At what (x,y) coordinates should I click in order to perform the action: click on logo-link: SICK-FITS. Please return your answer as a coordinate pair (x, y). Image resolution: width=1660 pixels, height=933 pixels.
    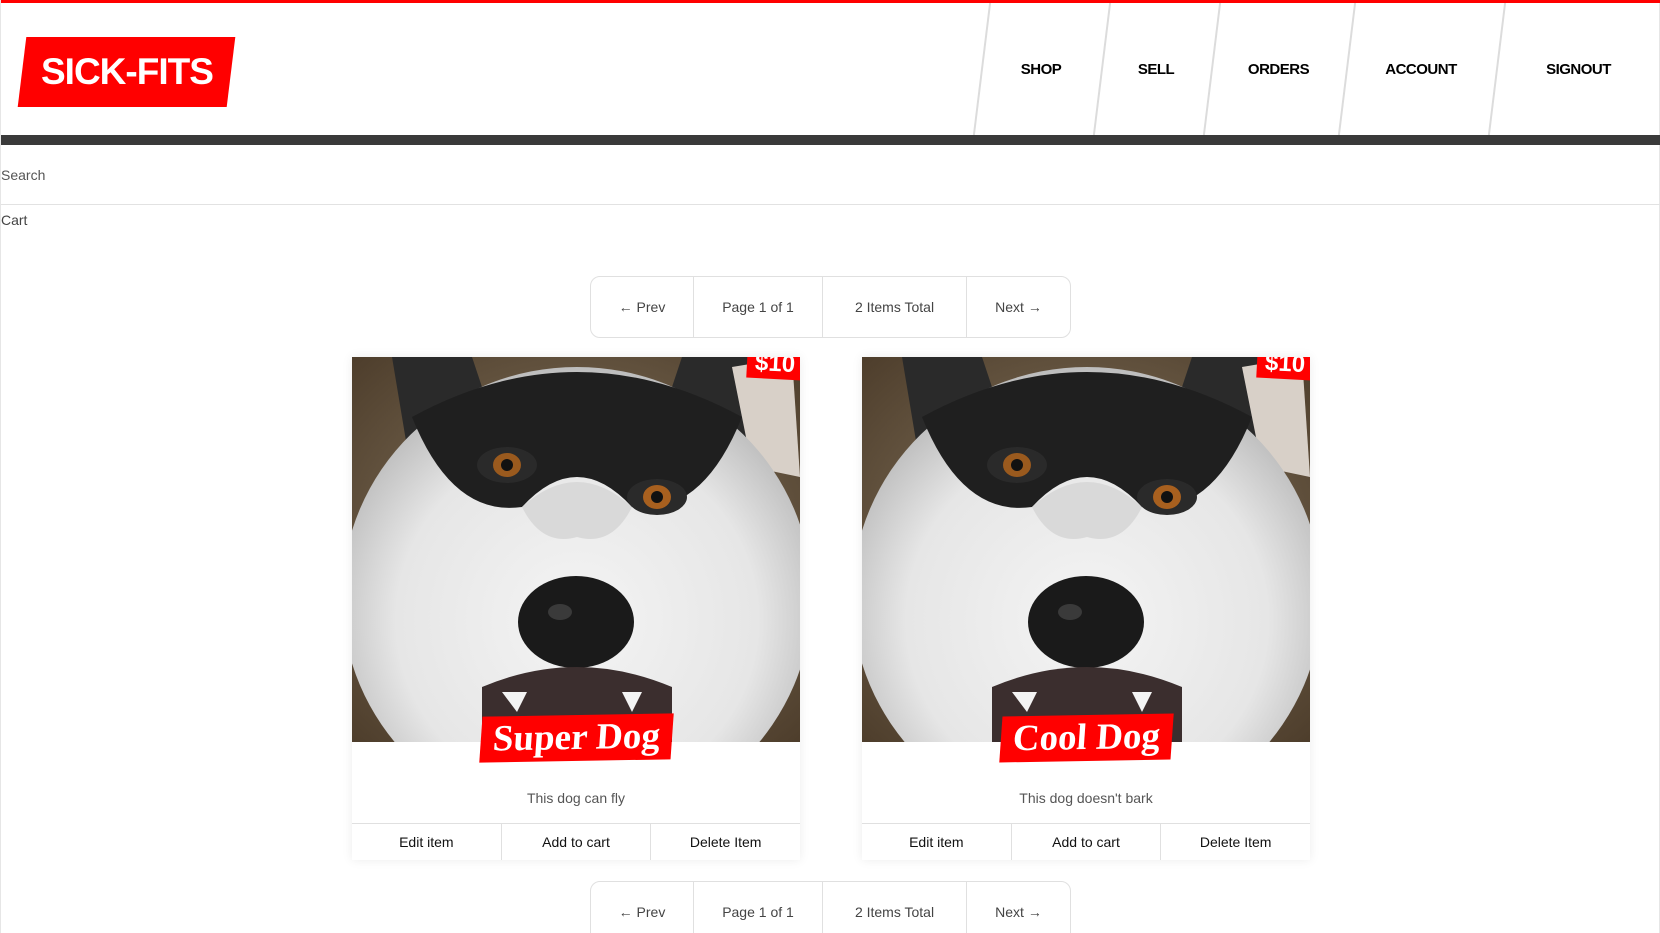
    Looking at the image, I should click on (126, 72).